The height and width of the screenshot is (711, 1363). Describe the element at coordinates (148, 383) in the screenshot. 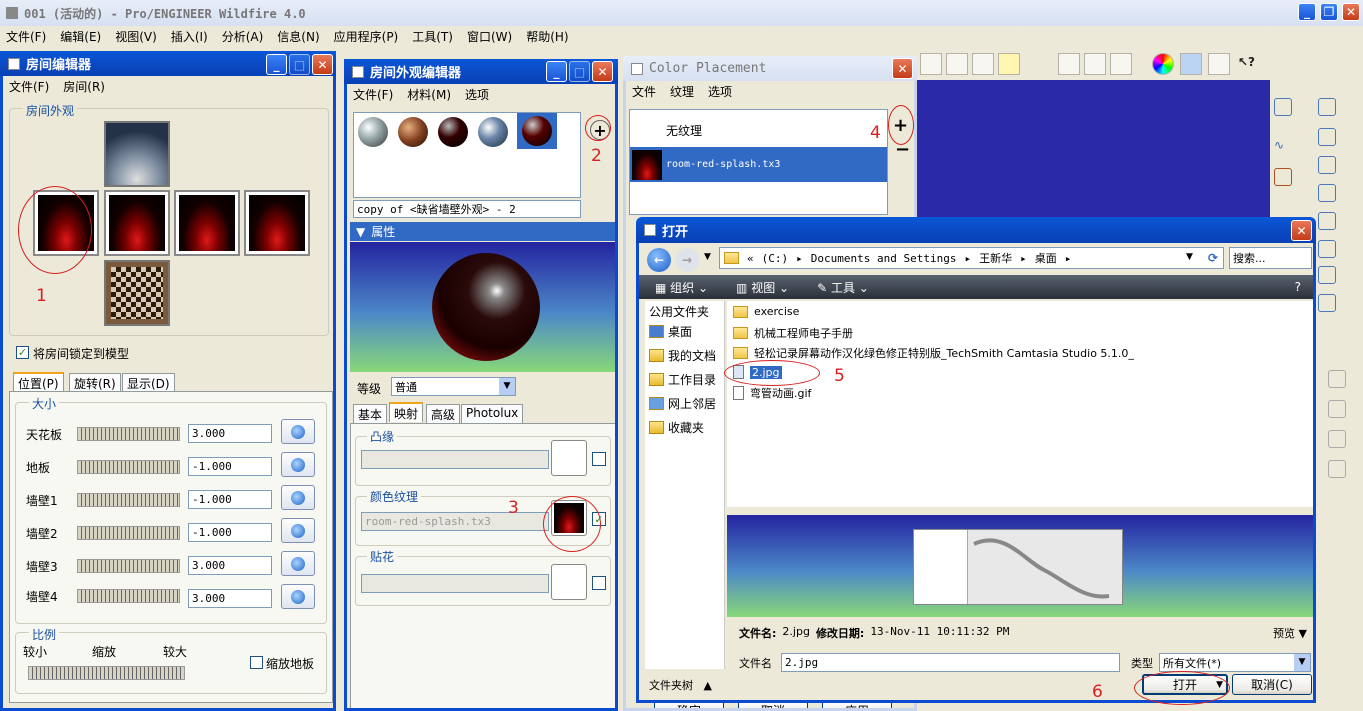

I see `tab-display: 显示(D)` at that location.